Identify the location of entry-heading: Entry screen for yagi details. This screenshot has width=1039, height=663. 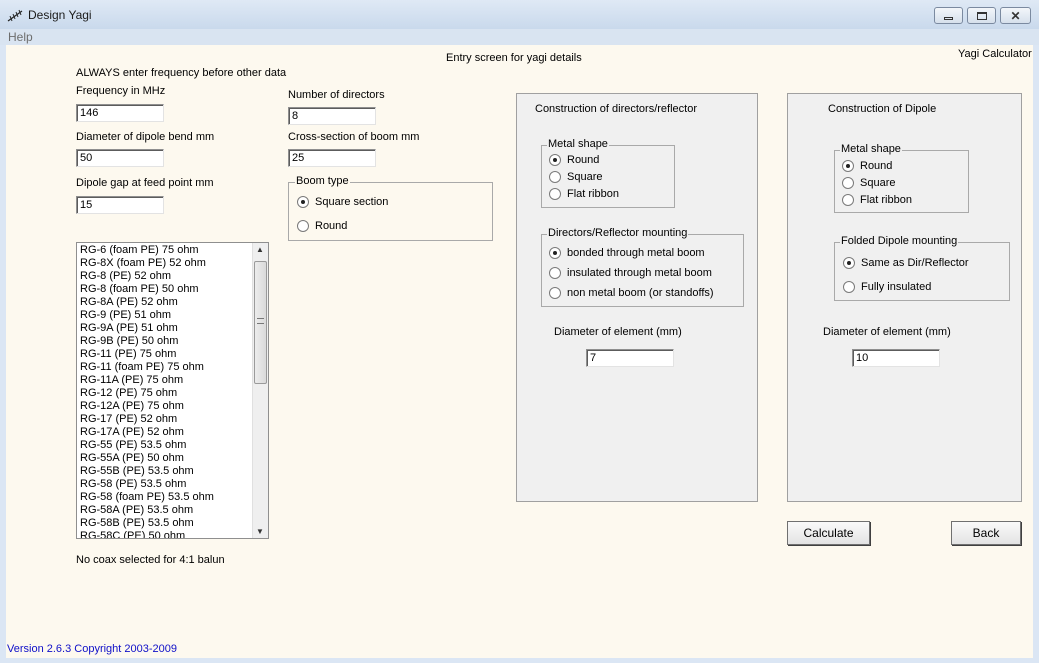
(514, 58).